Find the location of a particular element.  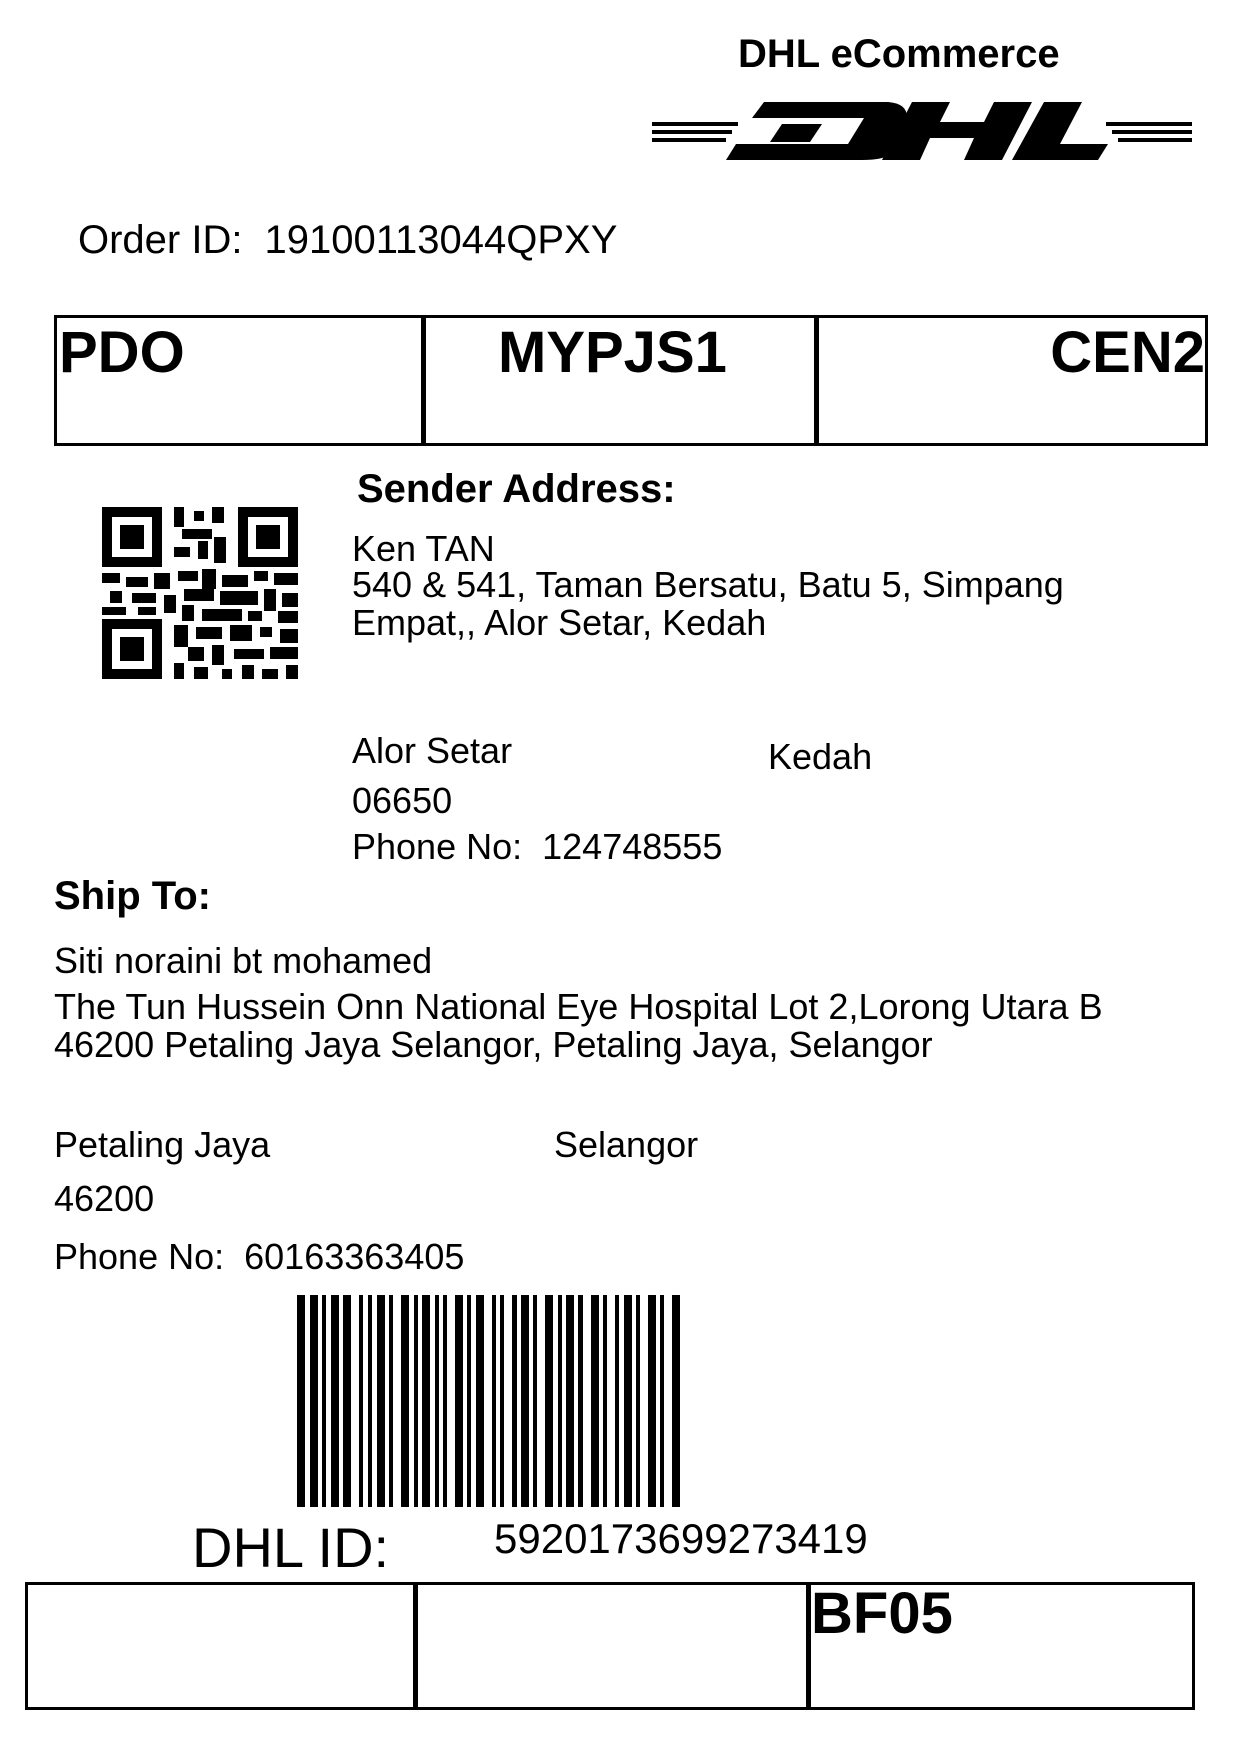

sender-phone-value: 124748555 is located at coordinates (632, 846).